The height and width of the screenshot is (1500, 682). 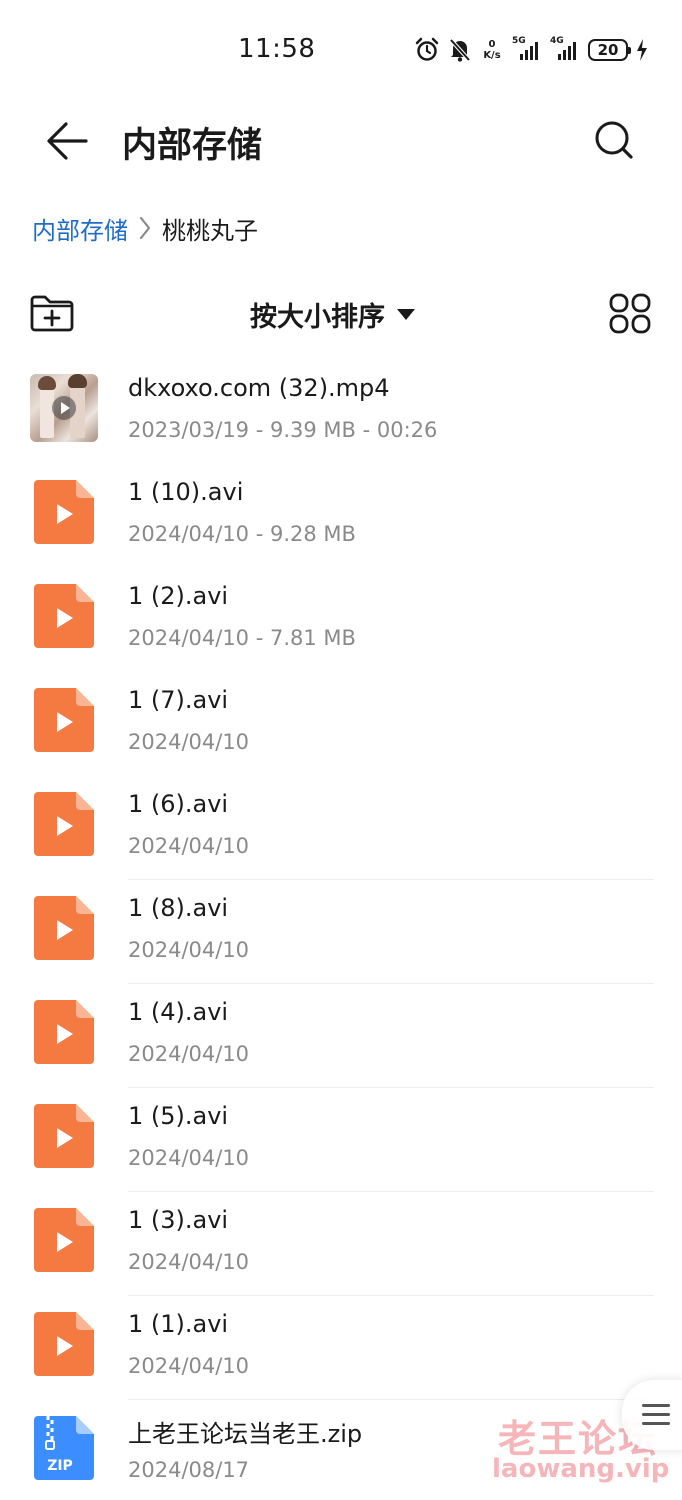 I want to click on new-folder-button, so click(x=52, y=314).